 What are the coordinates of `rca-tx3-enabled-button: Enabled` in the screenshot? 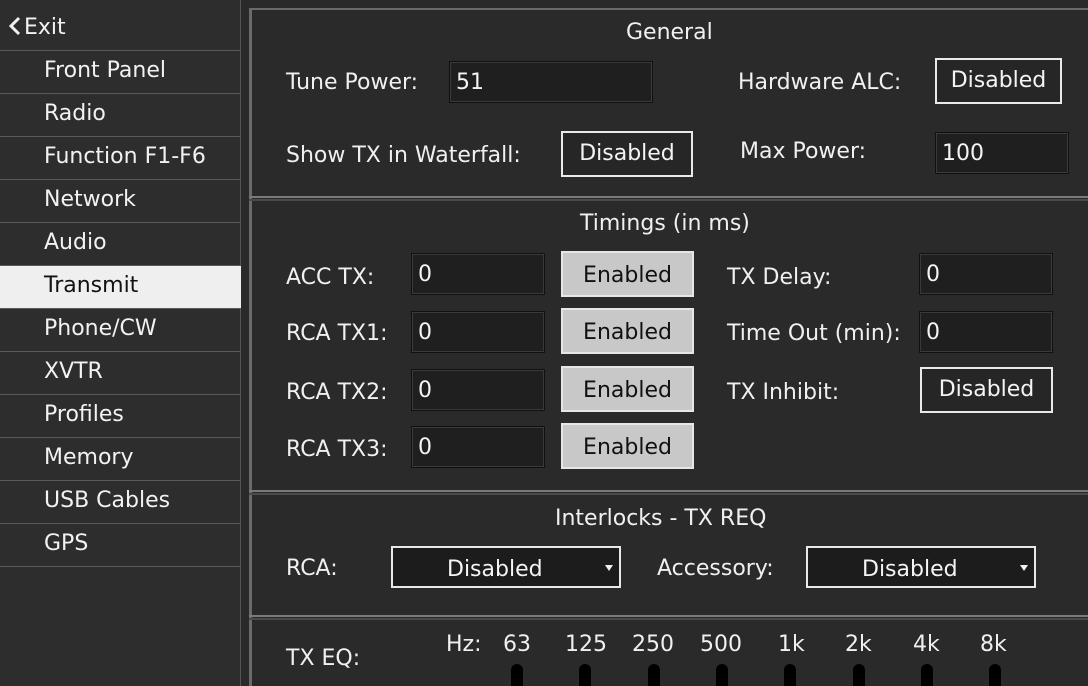 It's located at (627, 446).